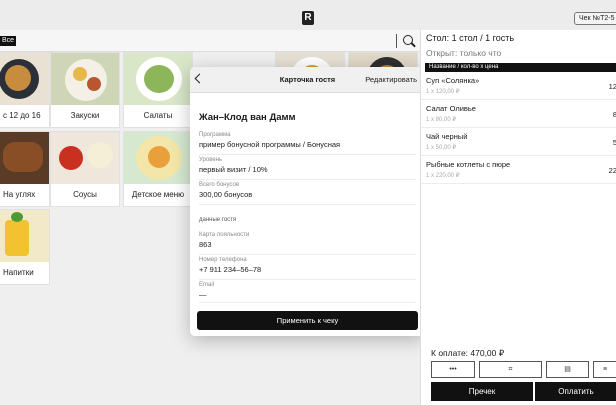  Describe the element at coordinates (468, 353) in the screenshot. I see `total-to-pay: К оплате: 470,00 ₽` at that location.